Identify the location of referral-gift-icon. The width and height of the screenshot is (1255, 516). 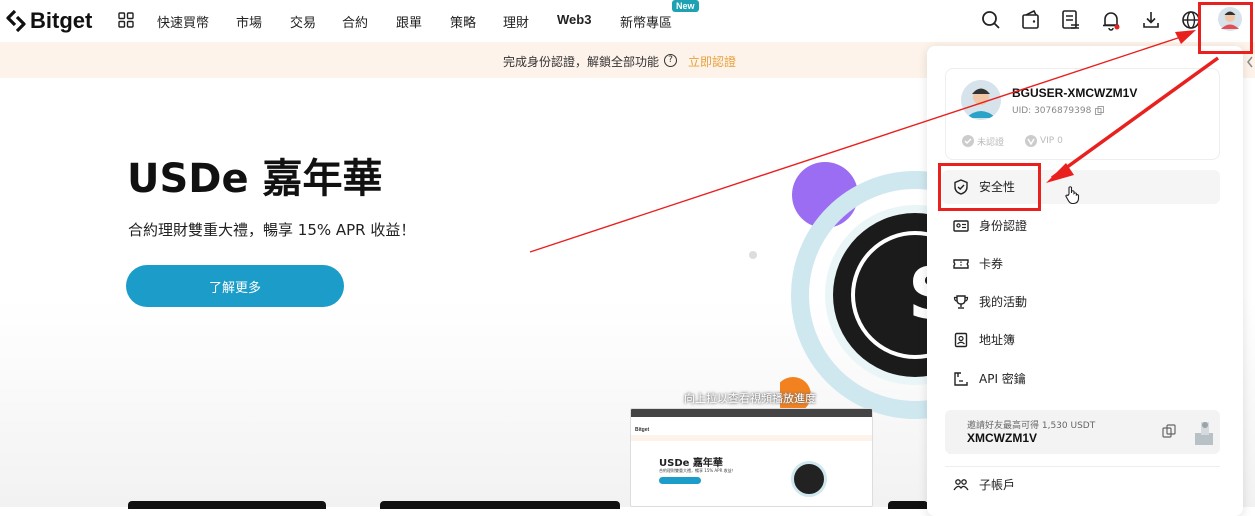
(1204, 433).